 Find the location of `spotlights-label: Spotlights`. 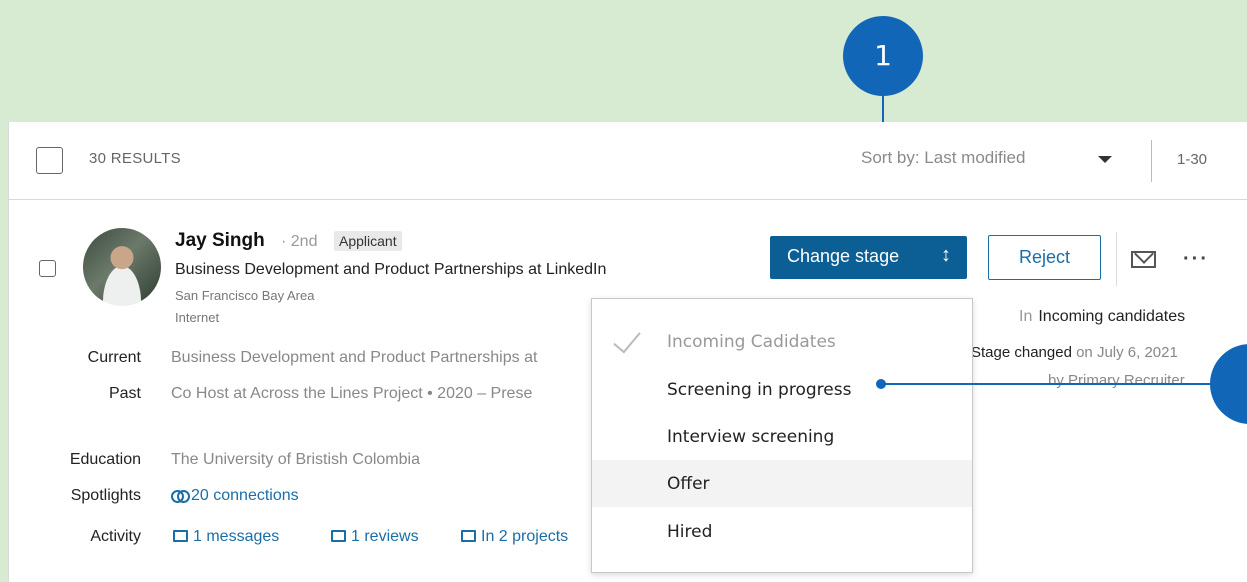

spotlights-label: Spotlights is located at coordinates (105, 495).